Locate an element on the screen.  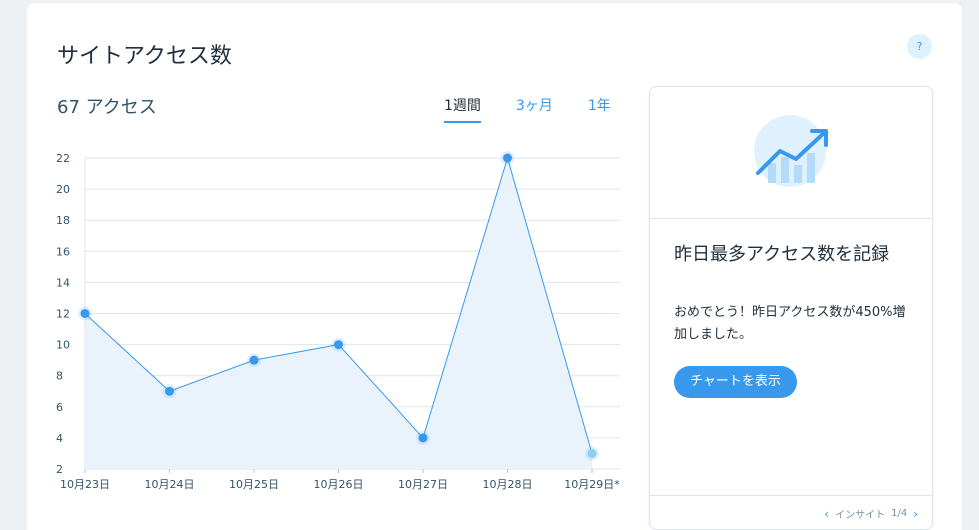
tab-1-year: 1年 is located at coordinates (599, 109).